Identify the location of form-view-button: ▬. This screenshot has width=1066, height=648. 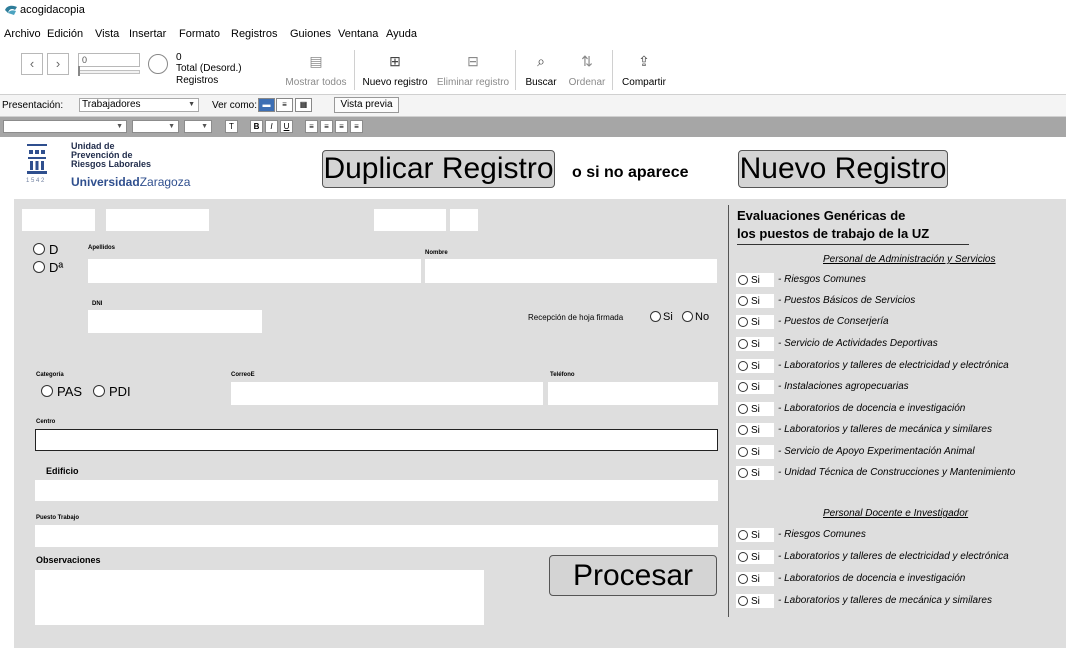
(266, 105).